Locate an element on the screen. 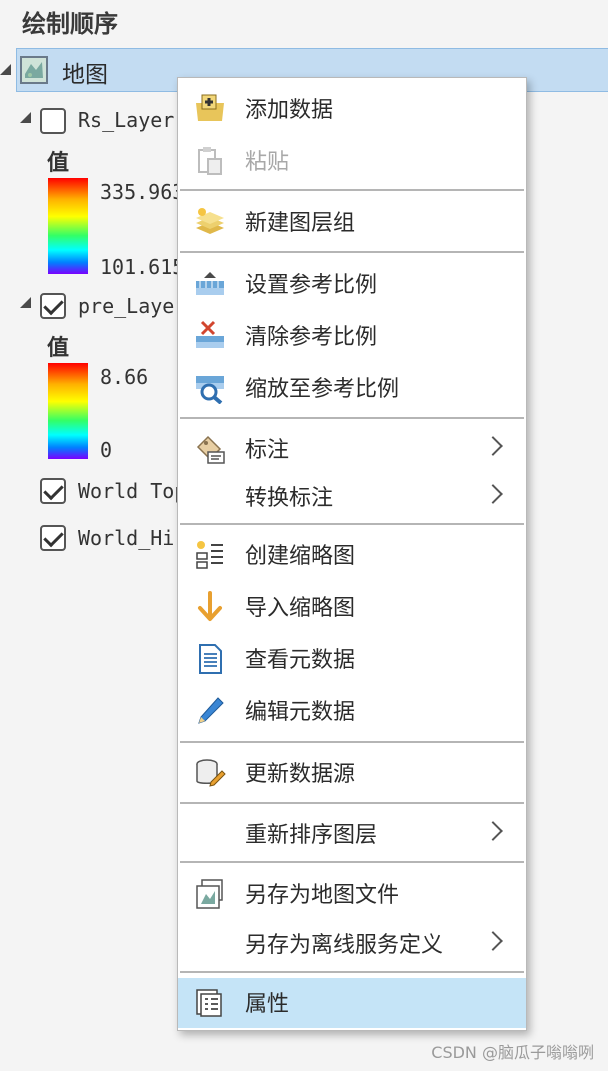 The image size is (608, 1071). clear-reference-scale-icon is located at coordinates (210, 336).